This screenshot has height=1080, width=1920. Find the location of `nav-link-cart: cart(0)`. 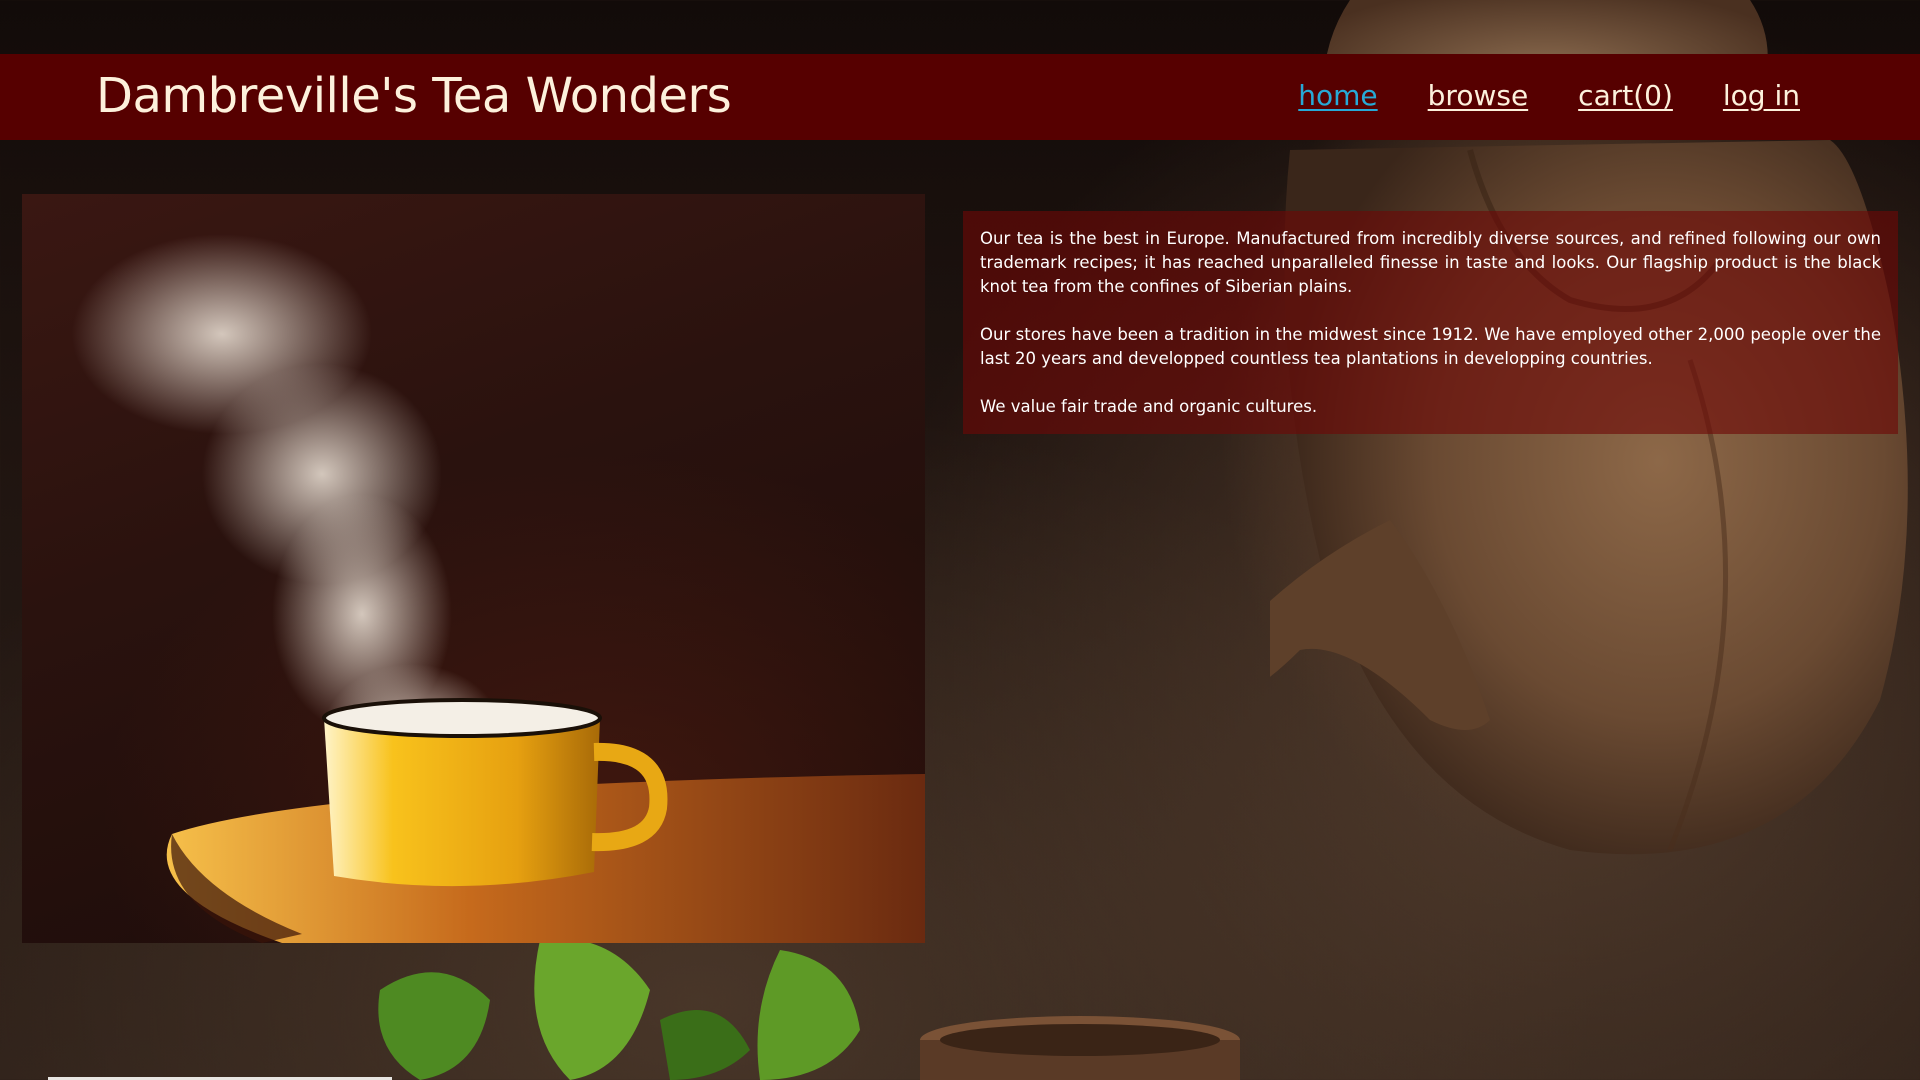

nav-link-cart: cart(0) is located at coordinates (1625, 96).